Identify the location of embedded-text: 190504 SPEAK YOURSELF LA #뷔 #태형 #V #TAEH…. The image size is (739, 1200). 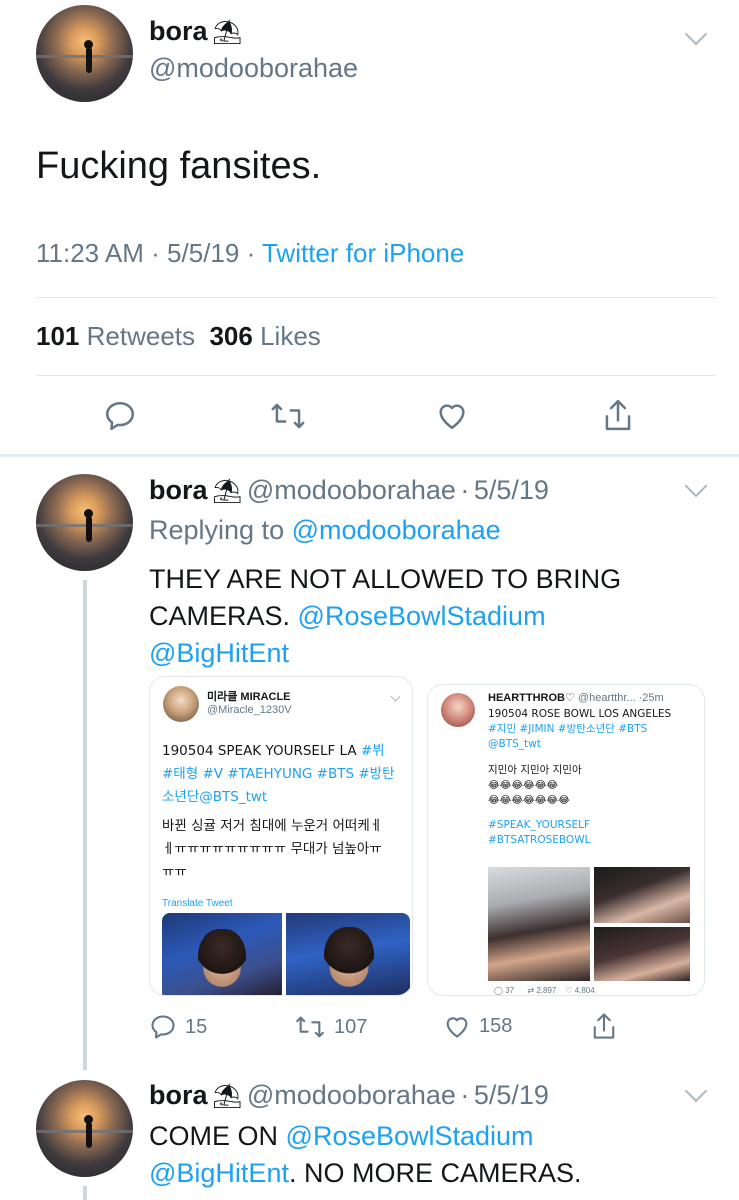
(286, 812).